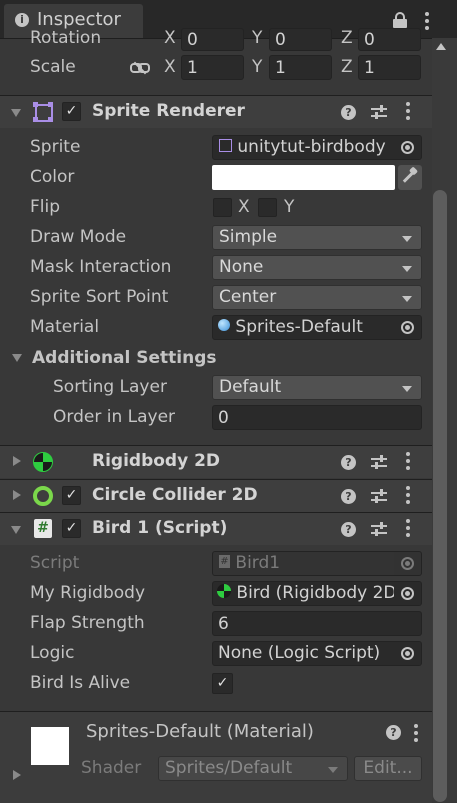 The height and width of the screenshot is (803, 457). What do you see at coordinates (160, 528) in the screenshot?
I see `bird-script-title: Bird 1 (Script)` at bounding box center [160, 528].